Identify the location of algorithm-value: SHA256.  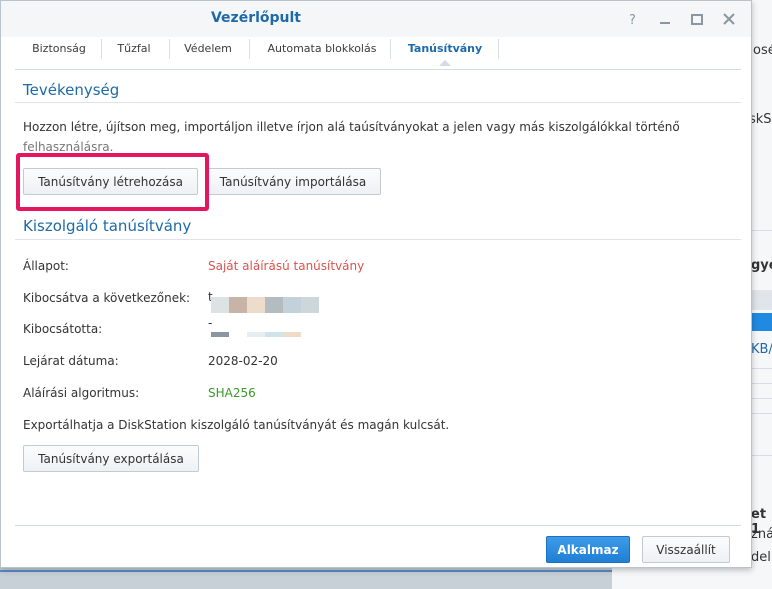
(232, 393).